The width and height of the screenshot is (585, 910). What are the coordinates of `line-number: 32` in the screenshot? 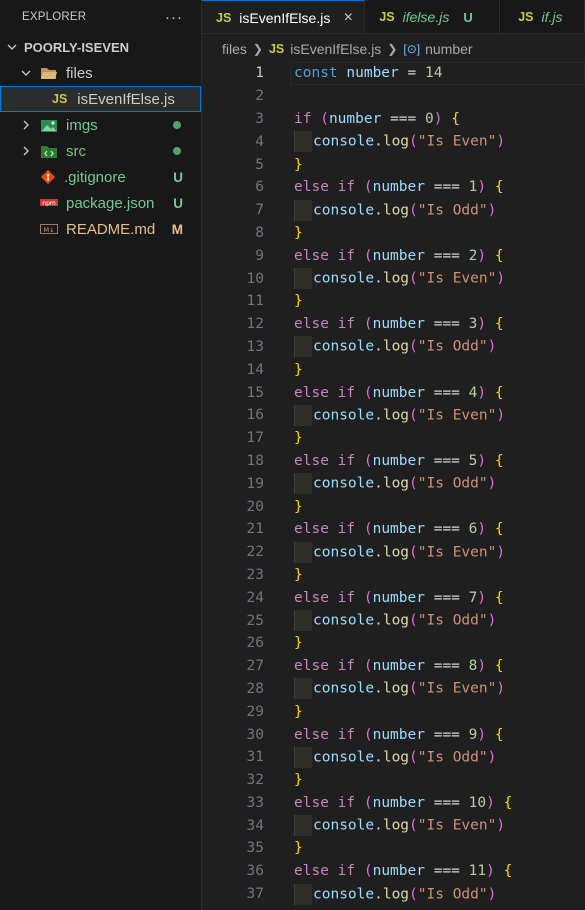 It's located at (255, 780).